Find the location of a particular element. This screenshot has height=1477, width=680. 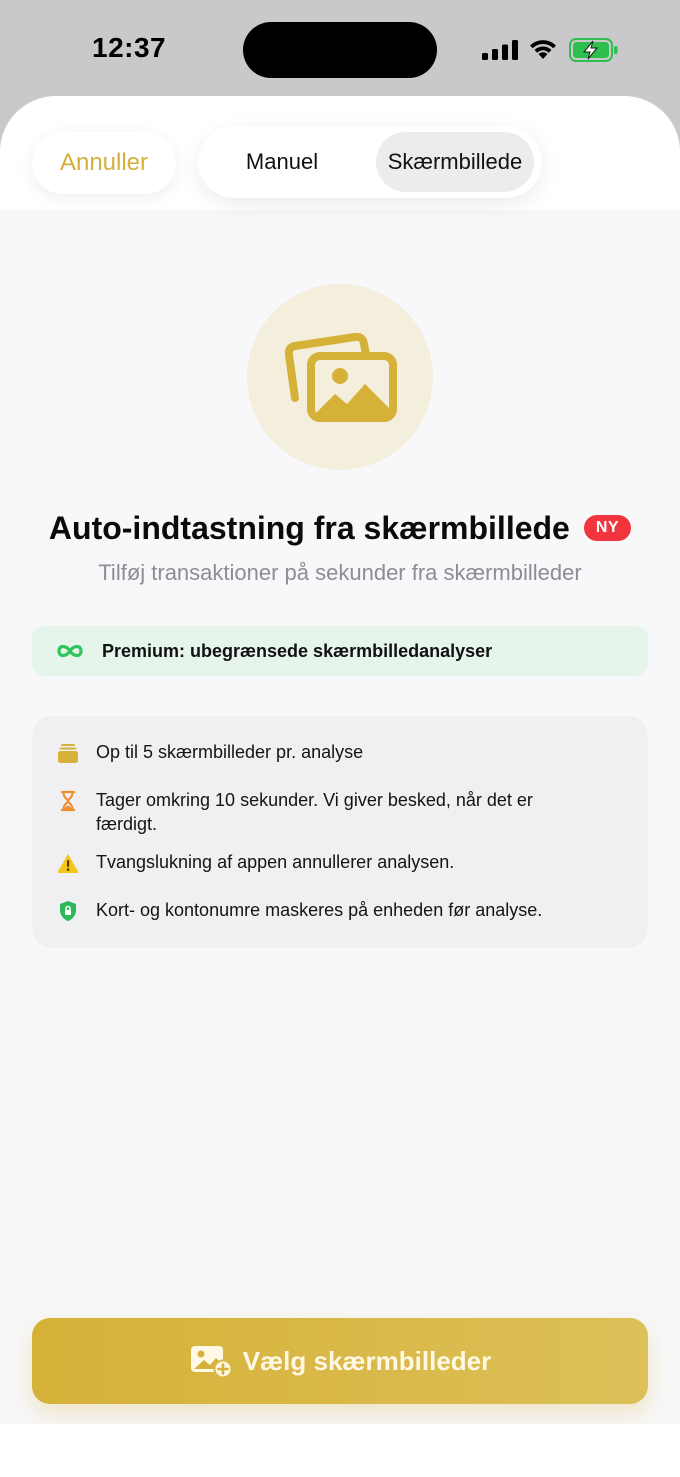

hourglass-icon is located at coordinates (68, 801).